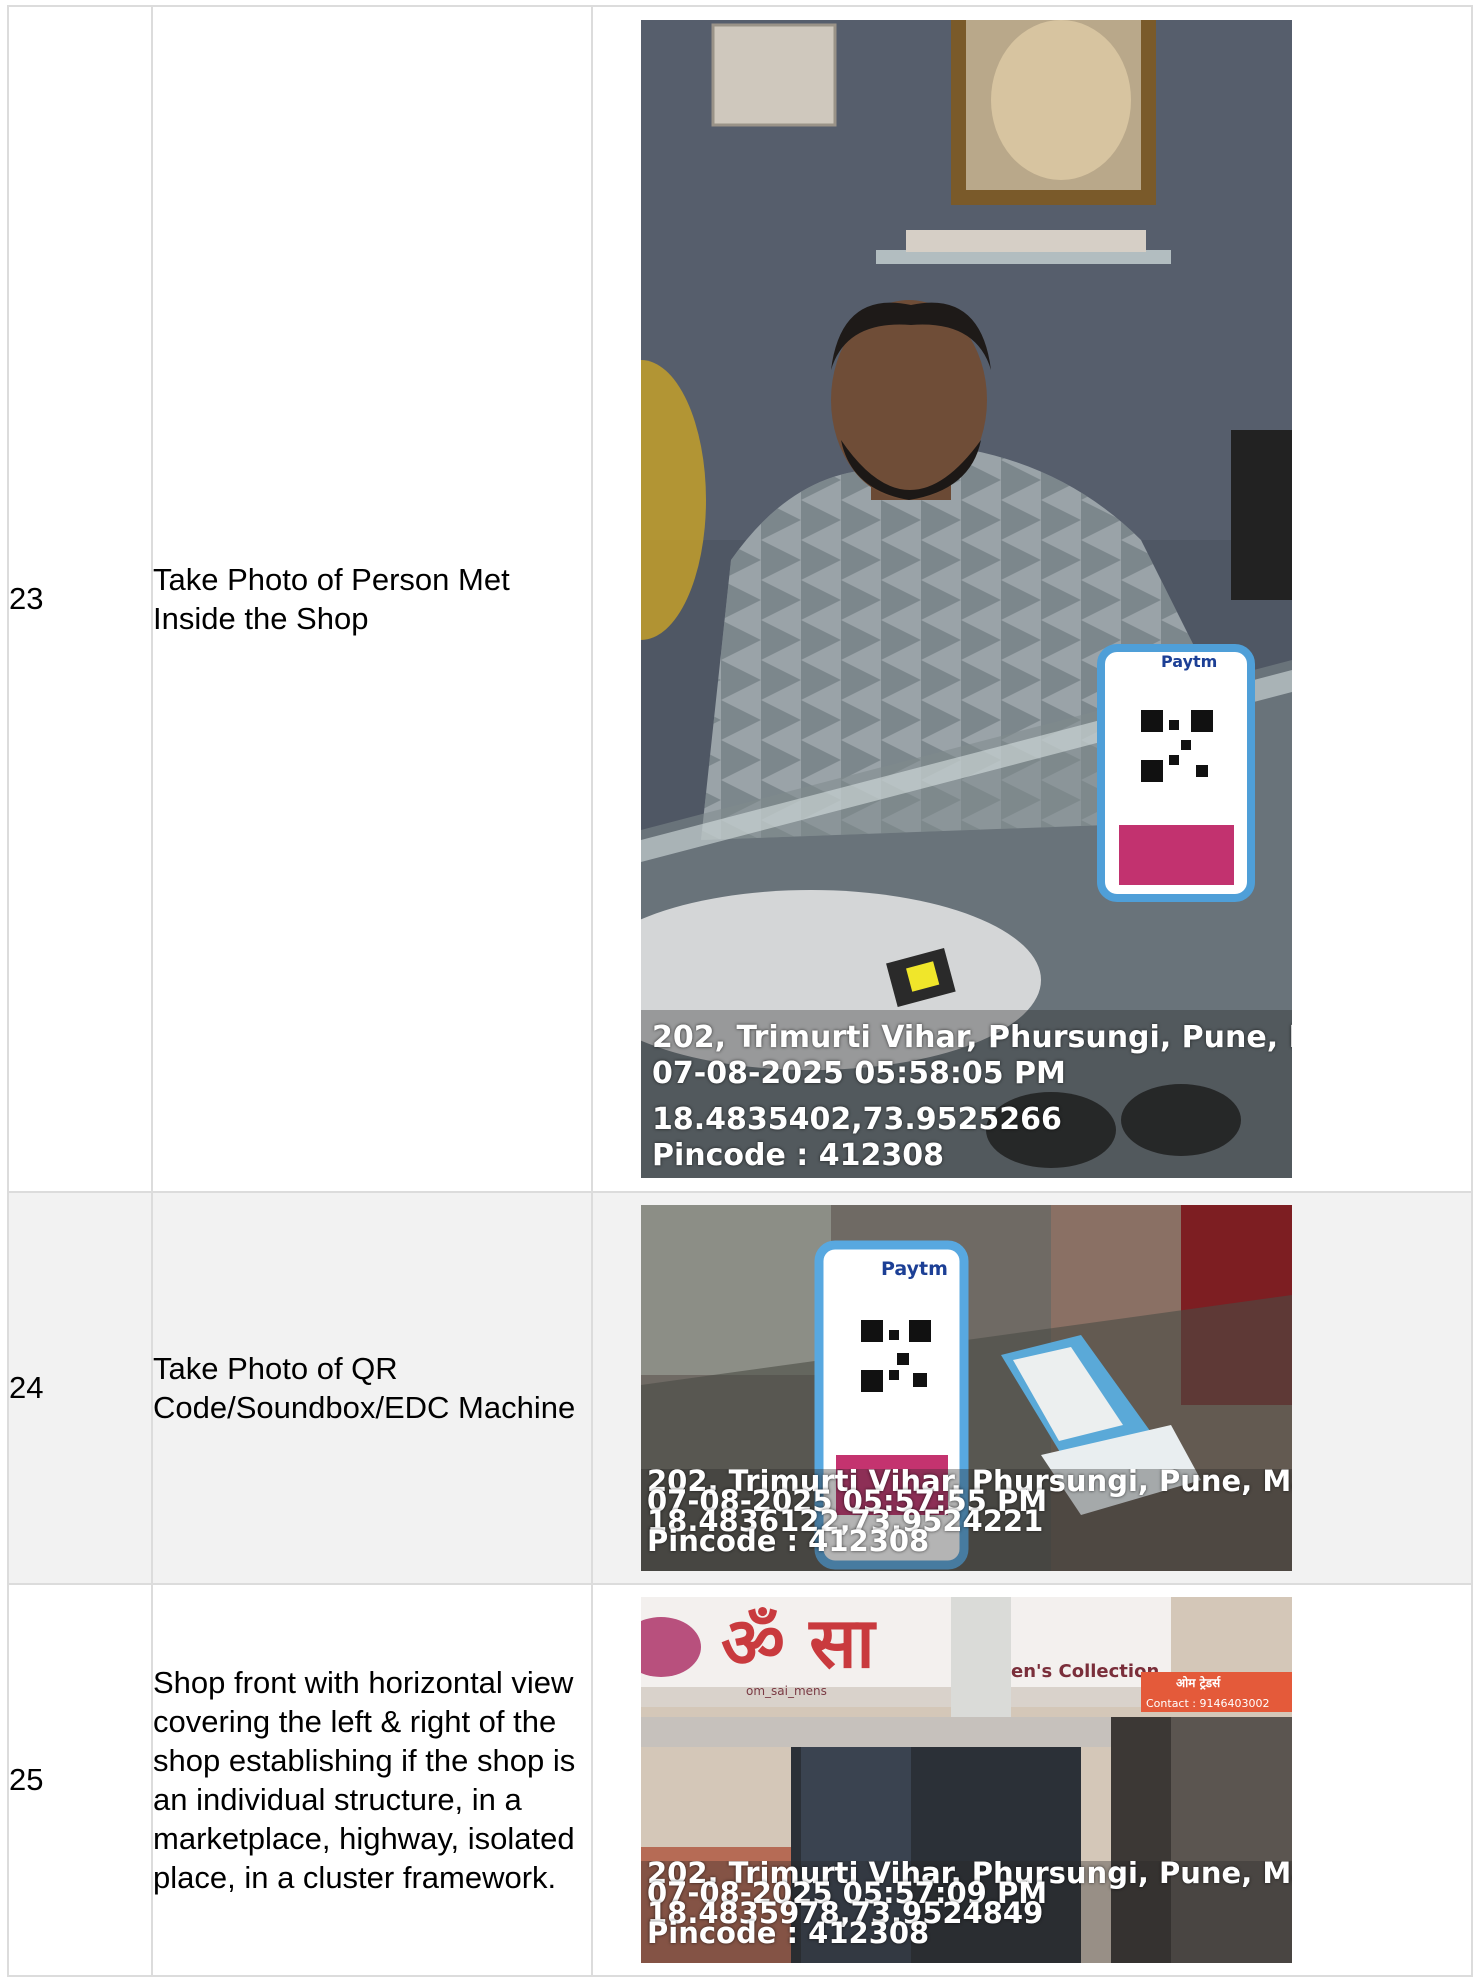  What do you see at coordinates (859, 1073) in the screenshot?
I see `stamp-datetime: 07-08-2025 05:58:05 PM` at bounding box center [859, 1073].